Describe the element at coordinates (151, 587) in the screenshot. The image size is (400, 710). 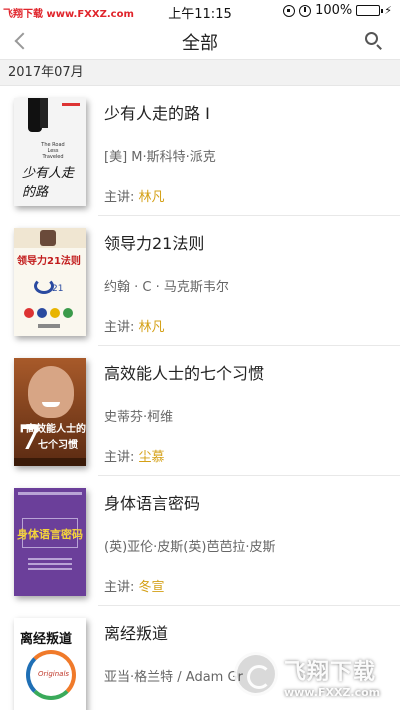
I see `speaker-name: 冬宣` at that location.